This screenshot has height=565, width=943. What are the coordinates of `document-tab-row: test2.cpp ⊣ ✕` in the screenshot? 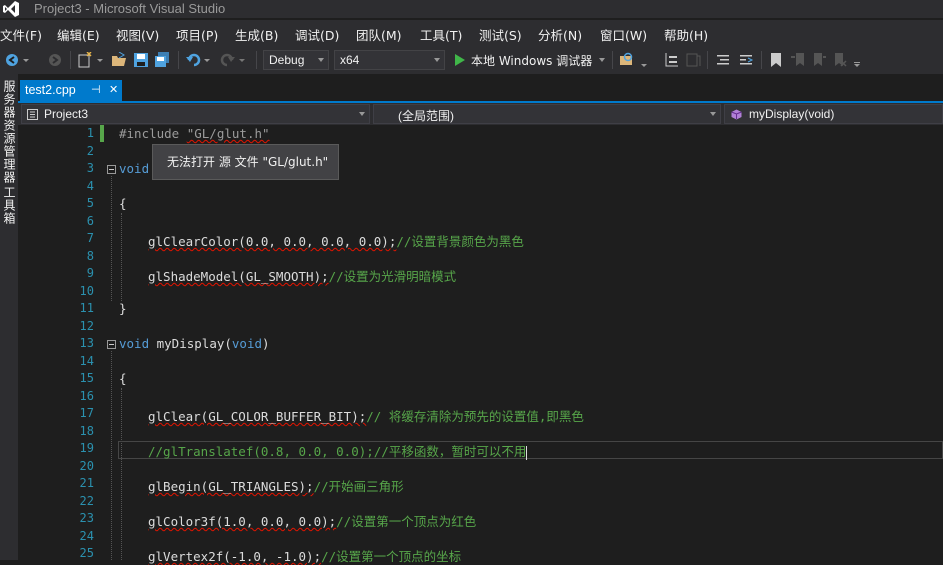 It's located at (480, 90).